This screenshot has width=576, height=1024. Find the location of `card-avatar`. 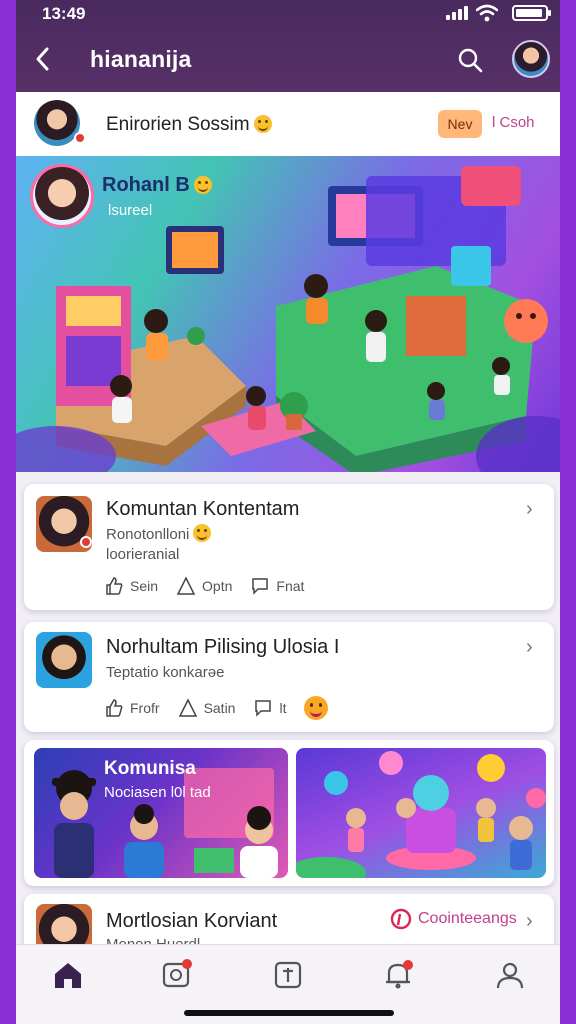

card-avatar is located at coordinates (64, 660).